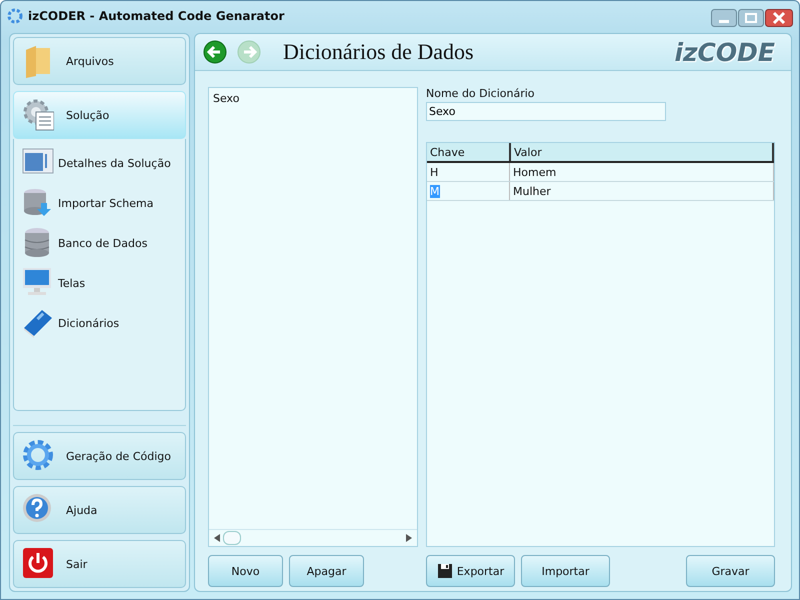 Image resolution: width=800 pixels, height=600 pixels. I want to click on sidebar-item: Detalhes da Solução, so click(103, 163).